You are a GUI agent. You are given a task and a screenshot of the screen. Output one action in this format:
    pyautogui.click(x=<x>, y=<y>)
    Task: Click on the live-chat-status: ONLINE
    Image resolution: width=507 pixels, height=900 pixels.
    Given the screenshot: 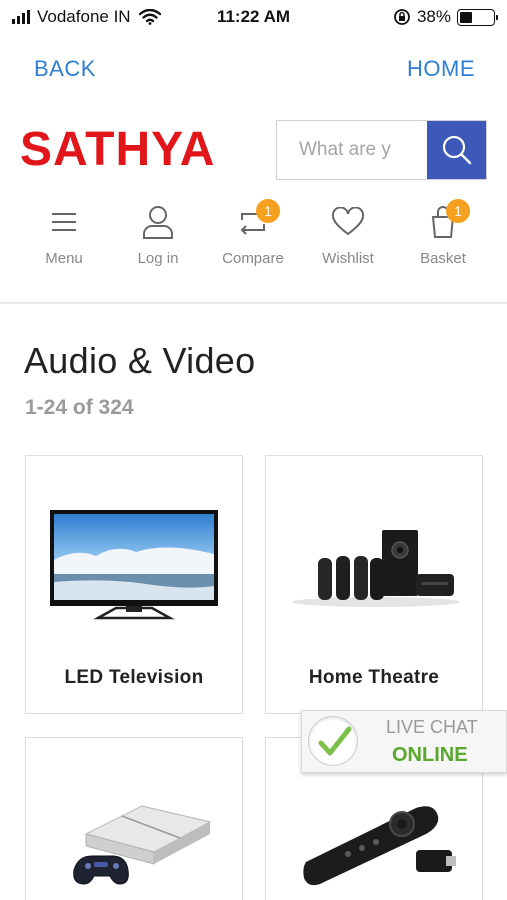 What is the action you would take?
    pyautogui.click(x=430, y=755)
    